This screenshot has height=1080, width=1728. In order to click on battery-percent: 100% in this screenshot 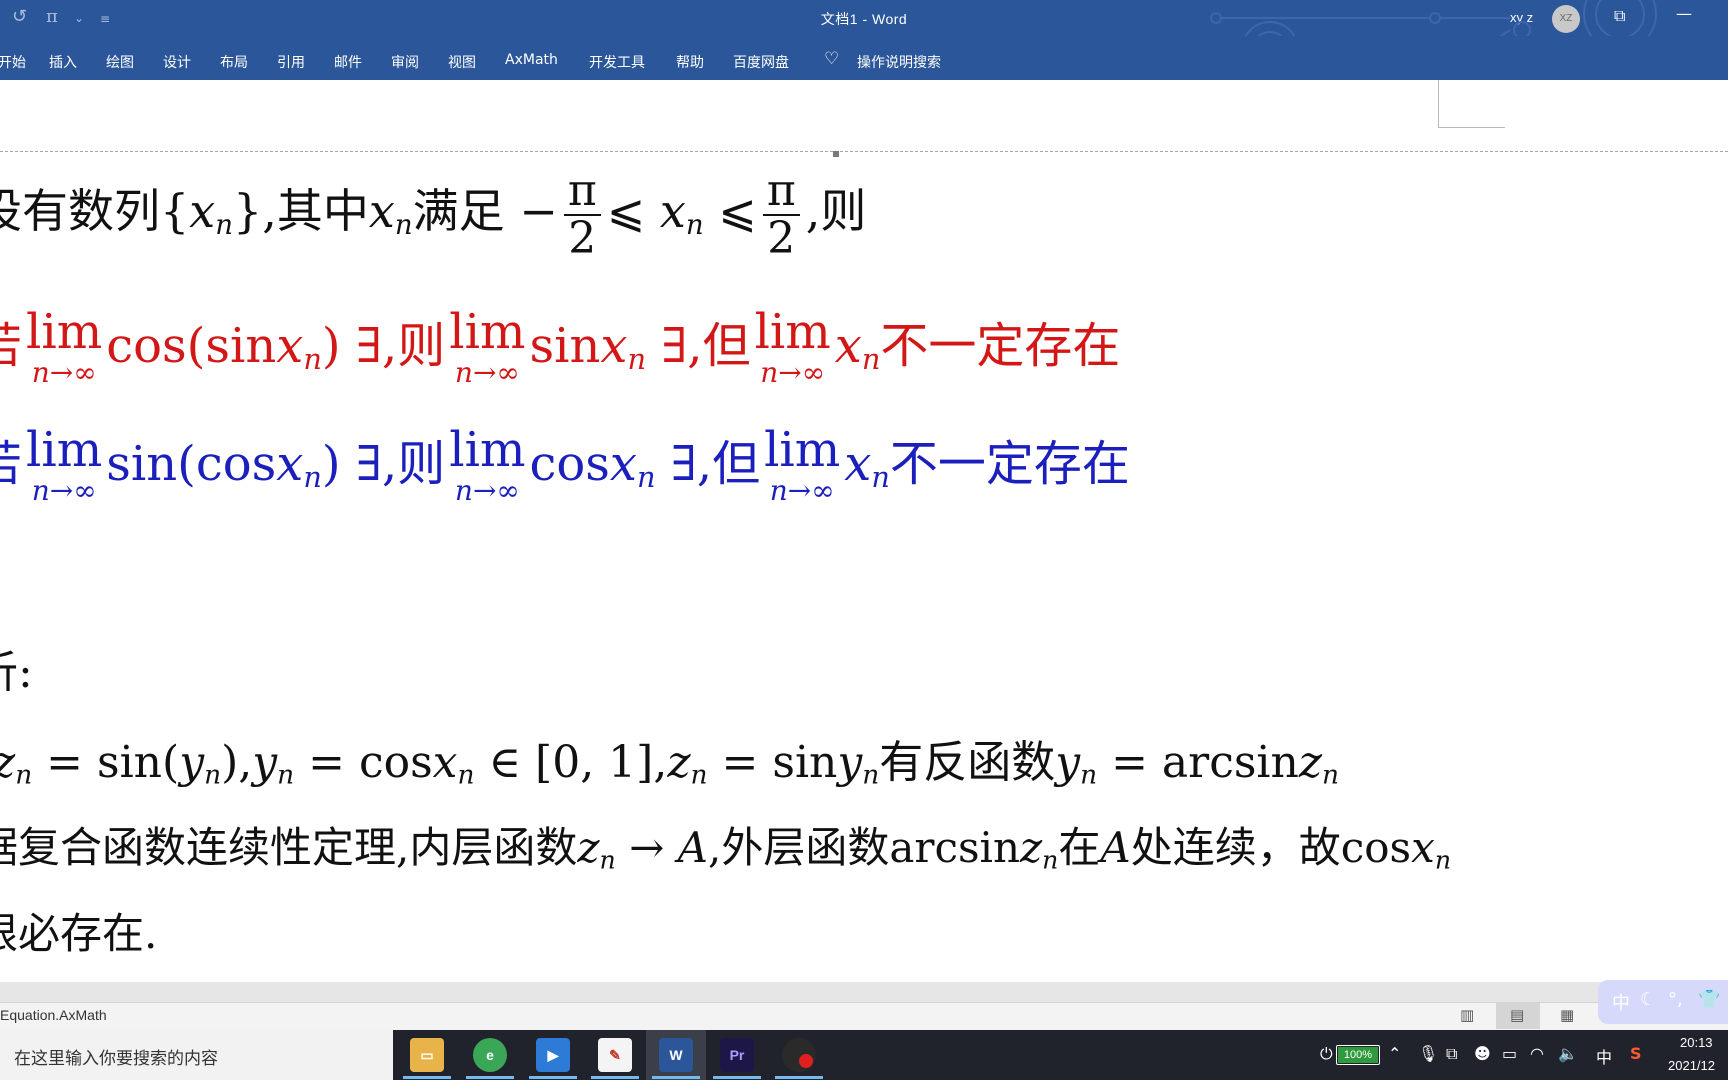, I will do `click(1358, 1055)`.